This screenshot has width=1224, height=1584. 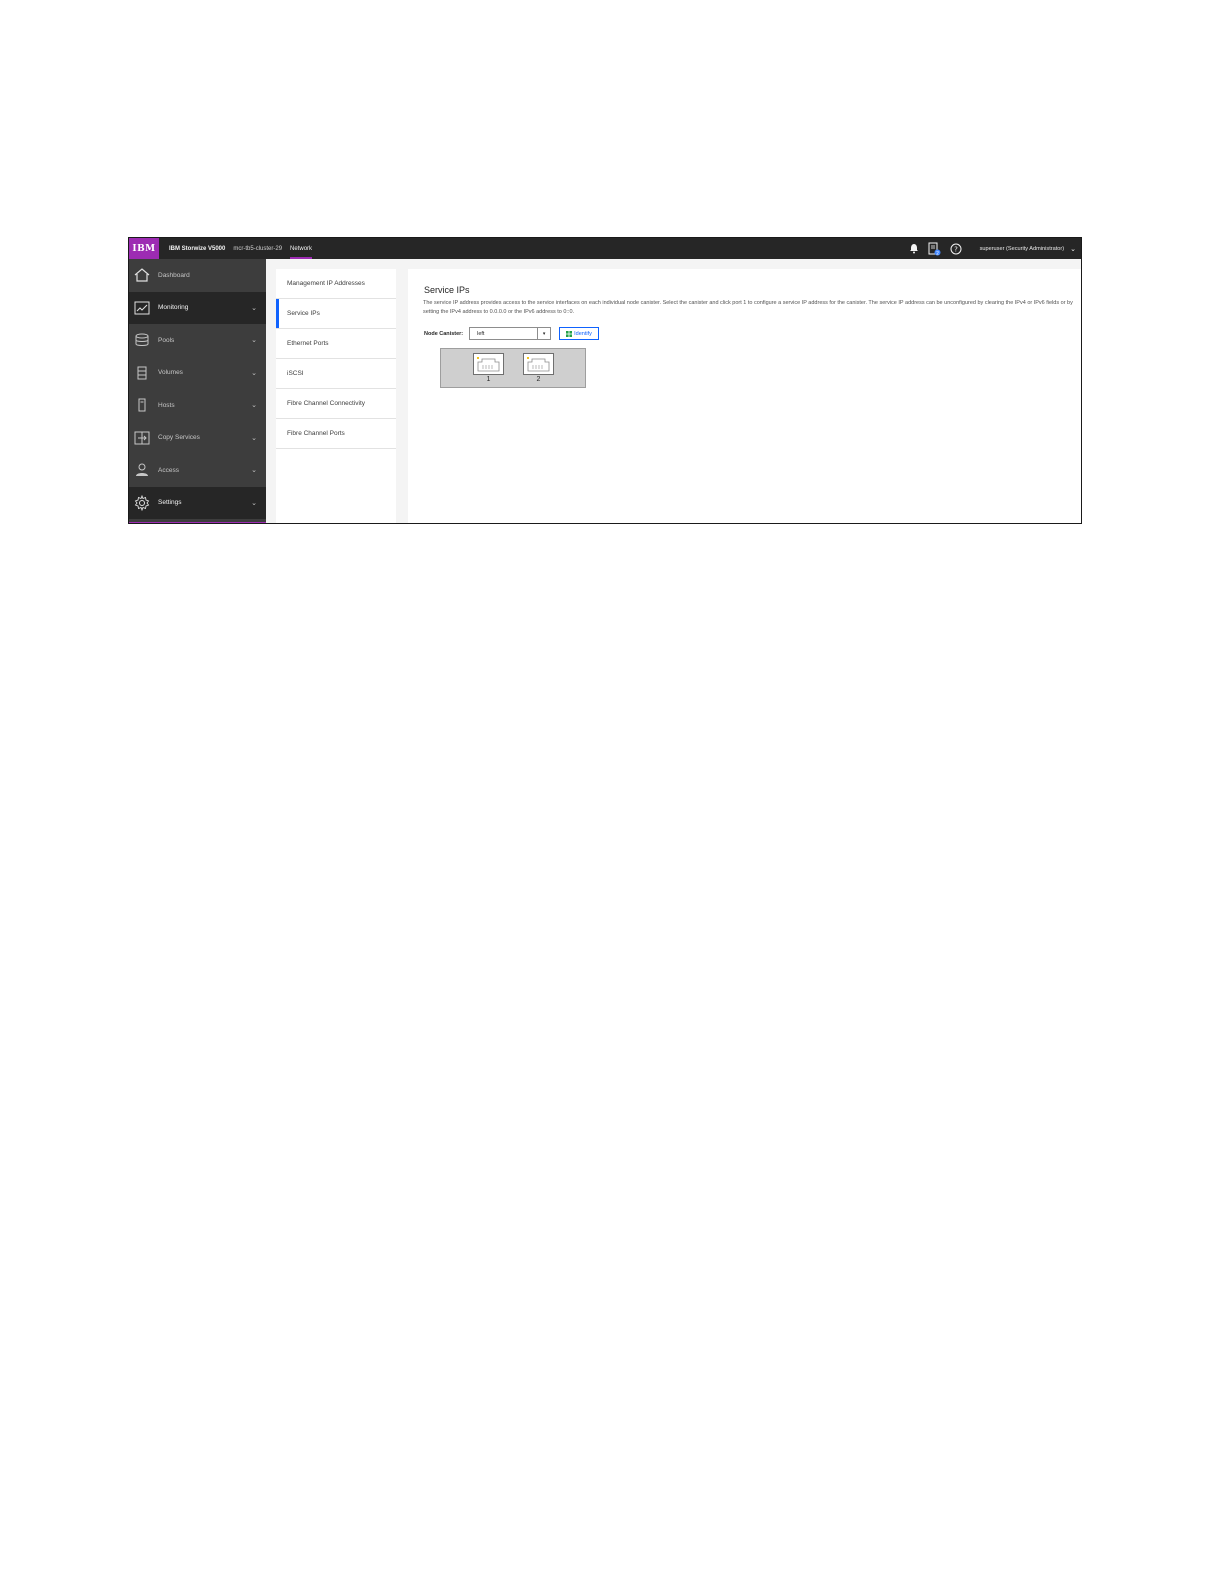 I want to click on subnav-item-management-ip: Management IP Addresses, so click(x=336, y=284).